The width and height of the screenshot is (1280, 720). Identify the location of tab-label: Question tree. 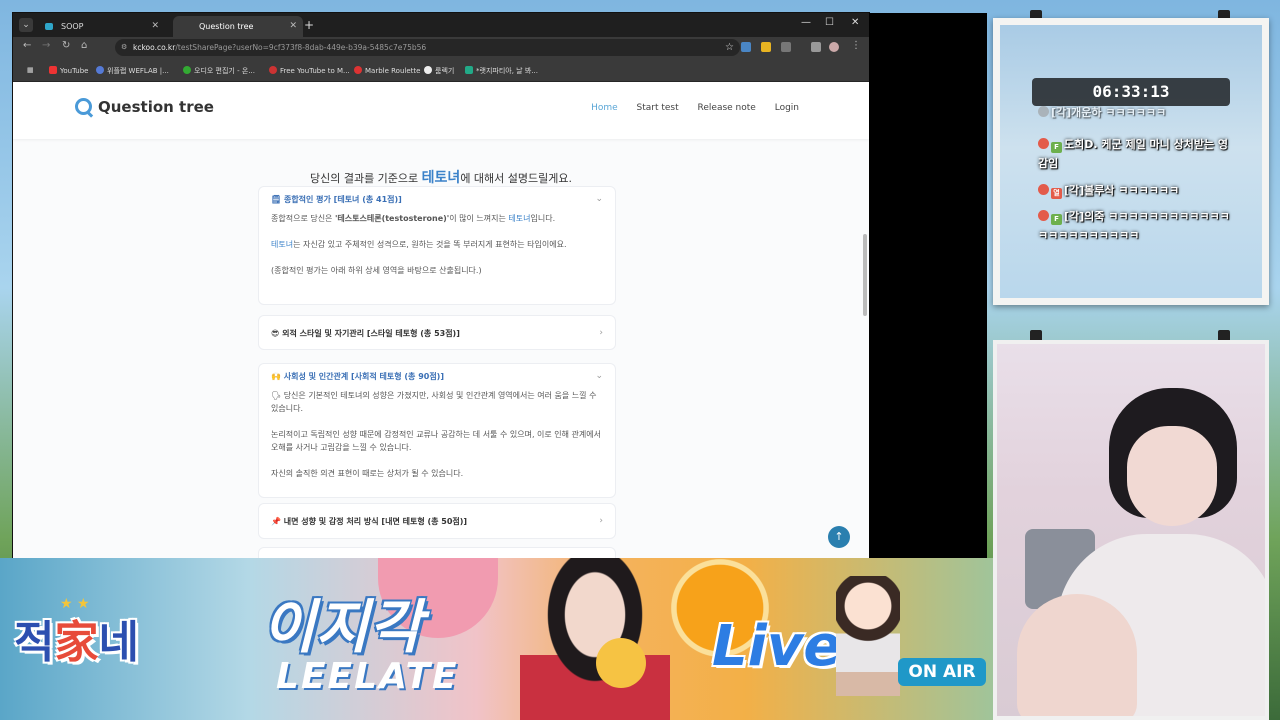
(226, 26).